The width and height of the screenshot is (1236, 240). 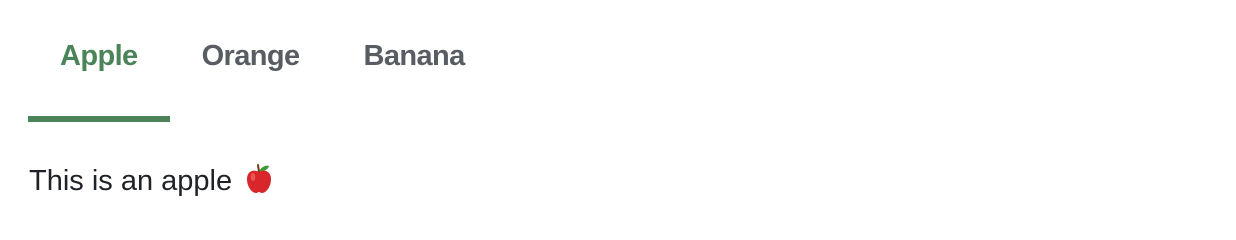 What do you see at coordinates (259, 182) in the screenshot?
I see `red-apple-icon` at bounding box center [259, 182].